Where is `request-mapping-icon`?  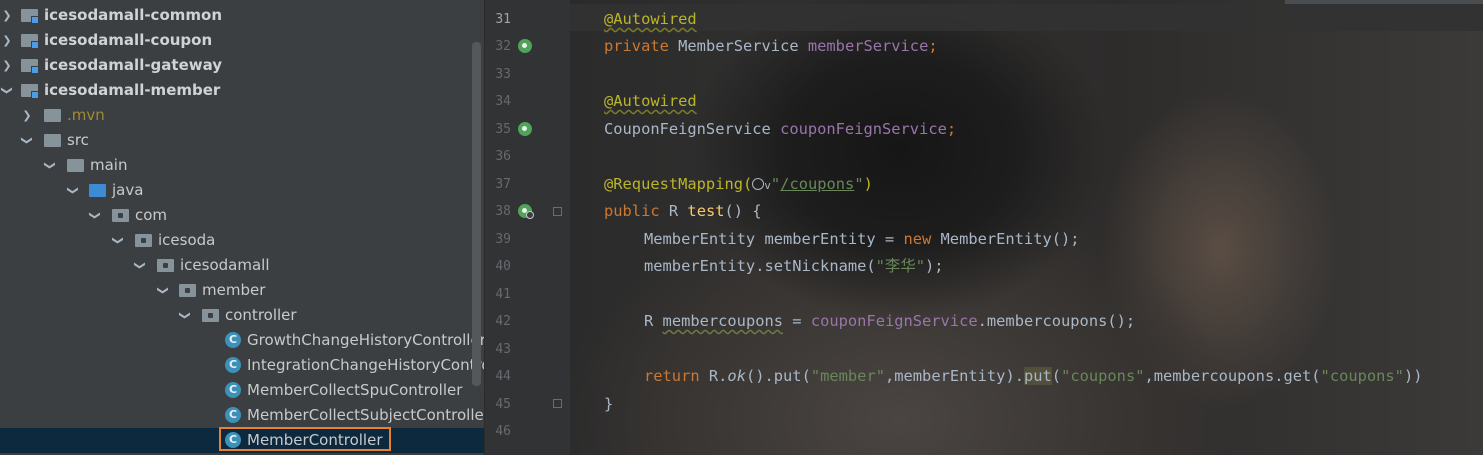 request-mapping-icon is located at coordinates (526, 211).